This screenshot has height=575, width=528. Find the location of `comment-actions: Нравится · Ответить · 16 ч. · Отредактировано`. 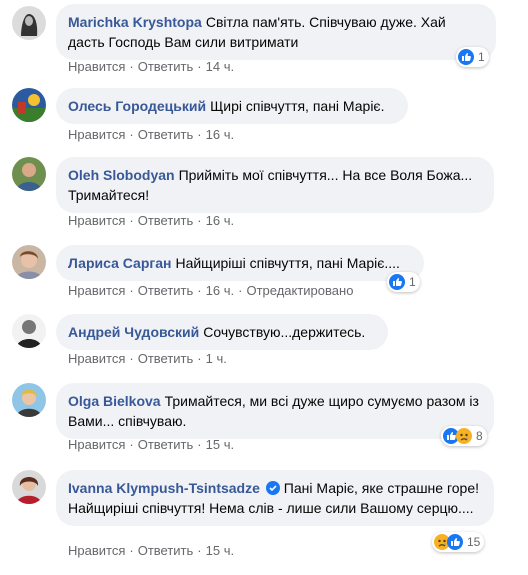

comment-actions: Нравится · Ответить · 16 ч. · Отредактировано is located at coordinates (210, 290).